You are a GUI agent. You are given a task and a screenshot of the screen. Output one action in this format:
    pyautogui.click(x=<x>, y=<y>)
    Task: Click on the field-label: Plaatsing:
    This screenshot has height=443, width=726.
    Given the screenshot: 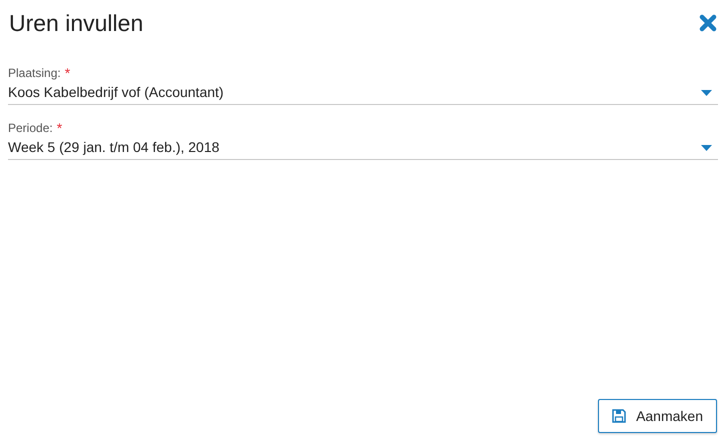 What is the action you would take?
    pyautogui.click(x=34, y=73)
    